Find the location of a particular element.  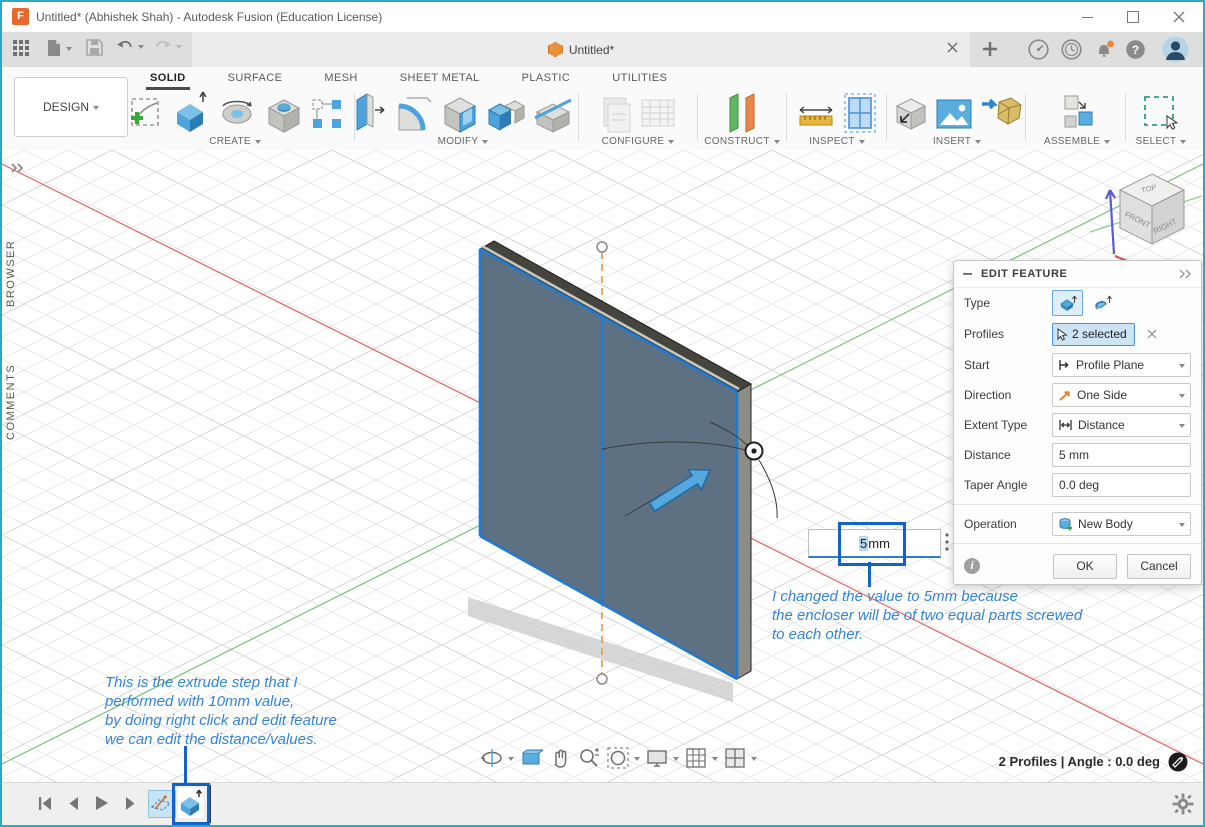

distance-input: 5 mm is located at coordinates (1121, 455).